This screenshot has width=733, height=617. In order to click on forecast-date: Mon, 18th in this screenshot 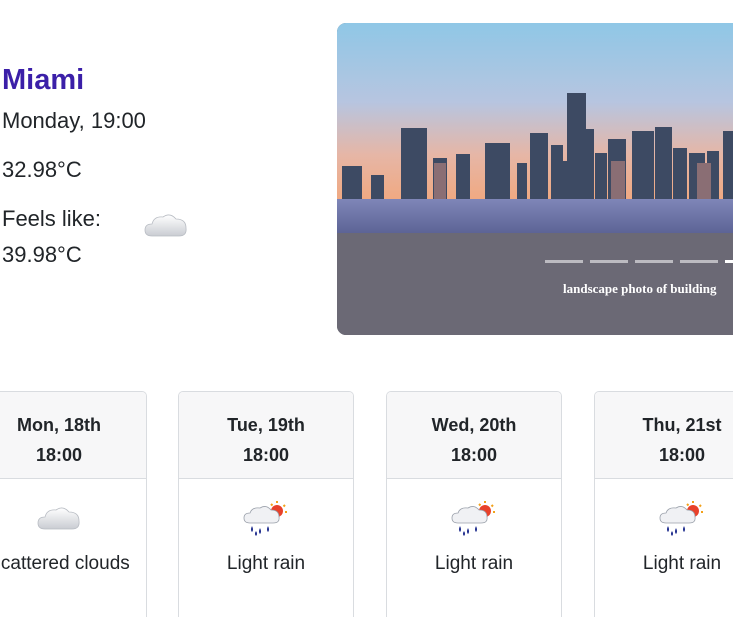, I will do `click(59, 425)`.